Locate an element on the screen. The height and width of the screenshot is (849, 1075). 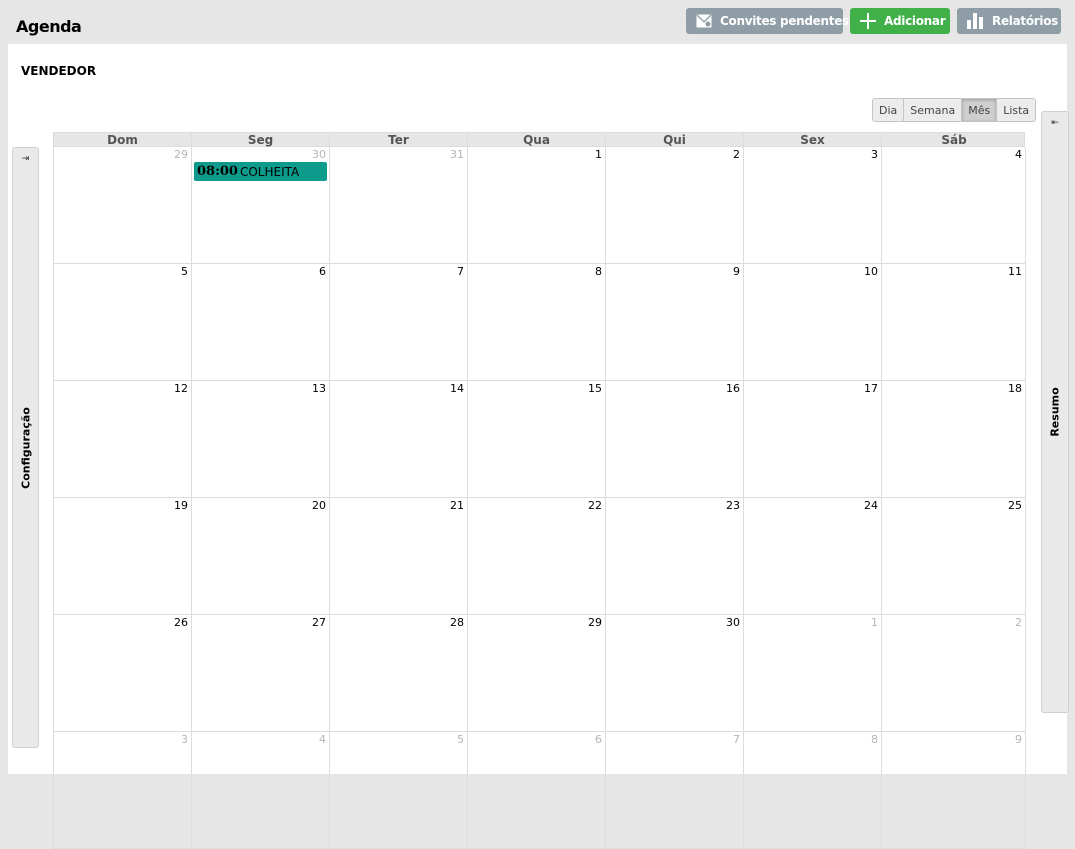
pending-invites-button: Convites pendentes is located at coordinates (767, 21).